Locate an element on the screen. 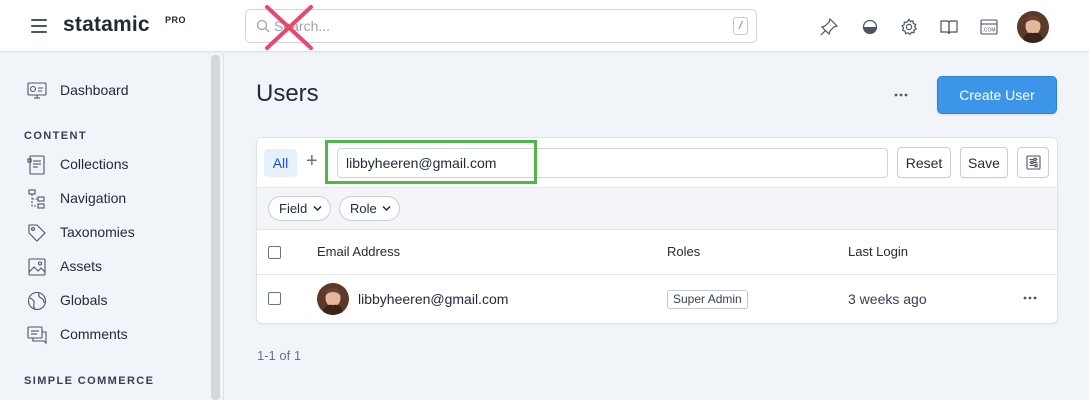 The image size is (1089, 400). role-filter-pill: Role is located at coordinates (369, 208).